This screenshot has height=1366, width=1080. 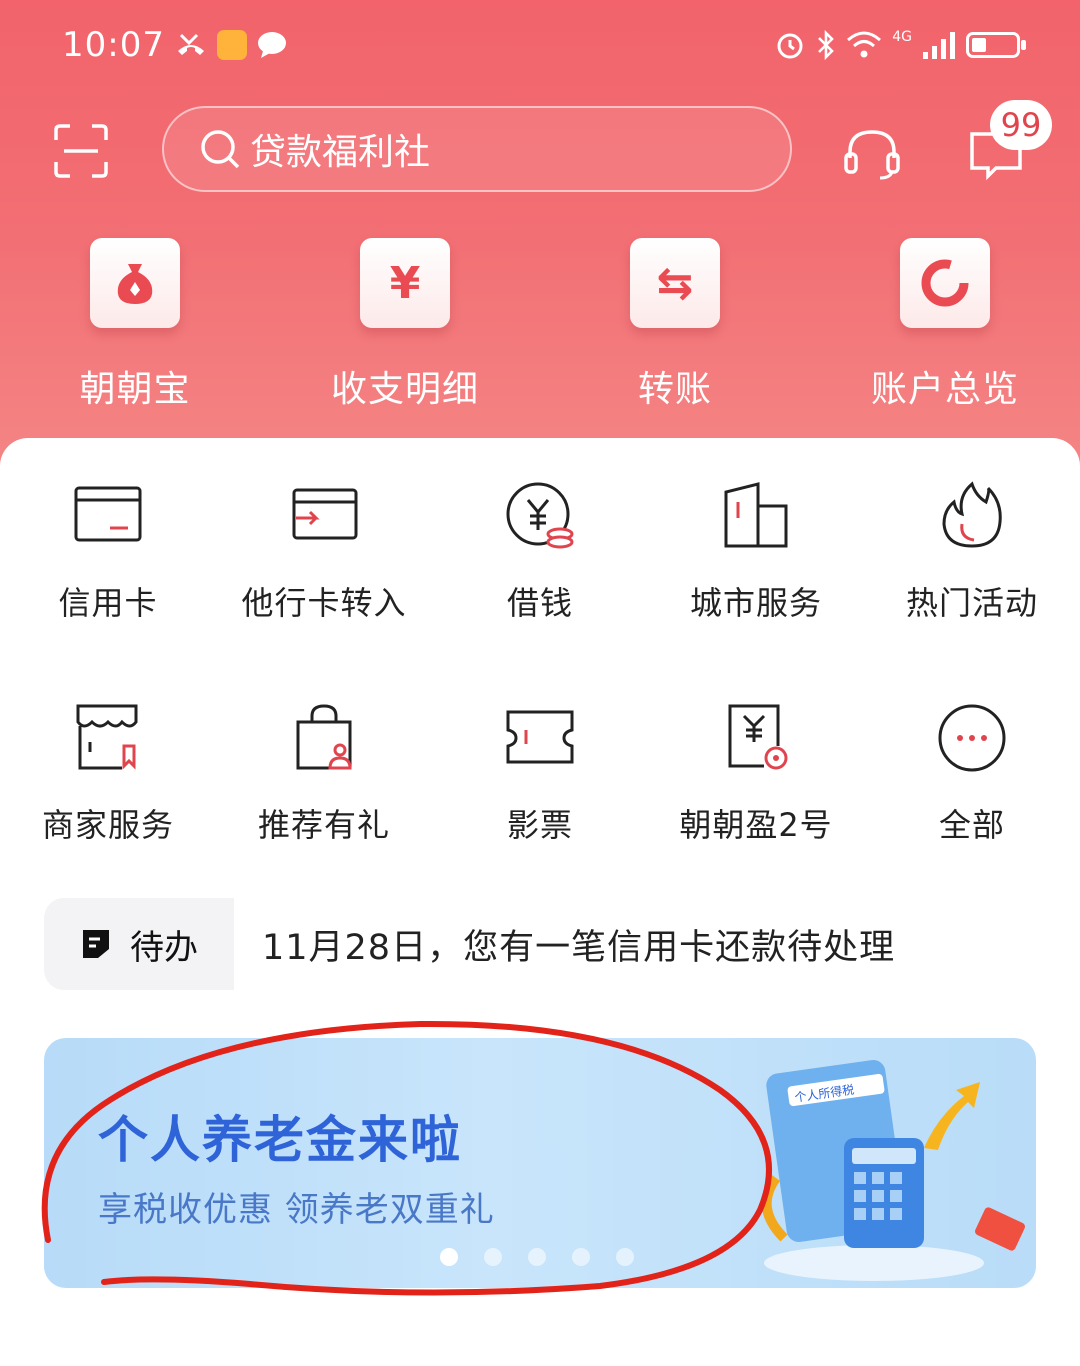 What do you see at coordinates (405, 283) in the screenshot?
I see `yuan-icon: ¥` at bounding box center [405, 283].